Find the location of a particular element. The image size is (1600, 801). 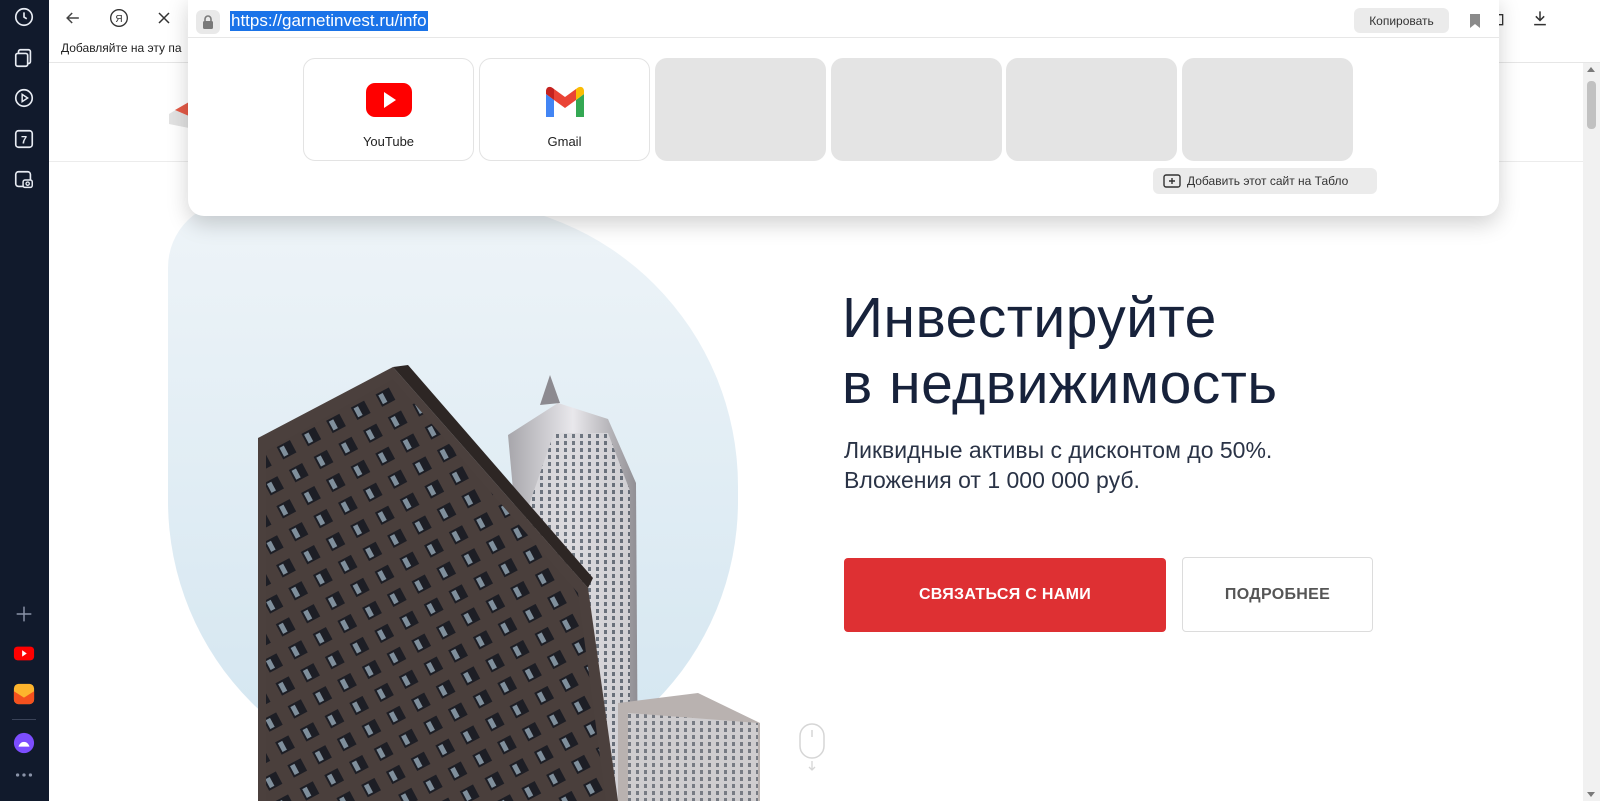

add-tab-icon is located at coordinates (1172, 181).